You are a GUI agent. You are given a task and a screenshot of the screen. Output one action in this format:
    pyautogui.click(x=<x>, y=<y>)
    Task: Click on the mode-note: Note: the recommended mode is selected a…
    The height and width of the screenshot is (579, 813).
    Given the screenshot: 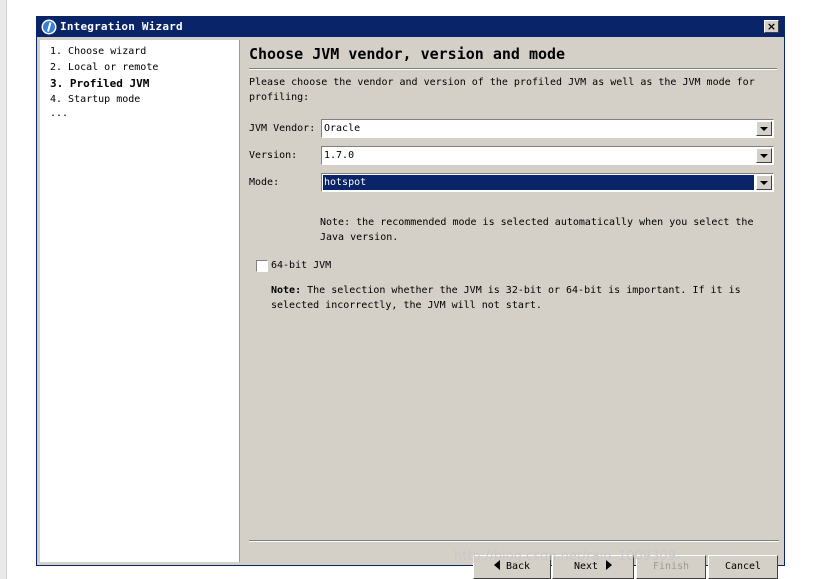 What is the action you would take?
    pyautogui.click(x=537, y=230)
    